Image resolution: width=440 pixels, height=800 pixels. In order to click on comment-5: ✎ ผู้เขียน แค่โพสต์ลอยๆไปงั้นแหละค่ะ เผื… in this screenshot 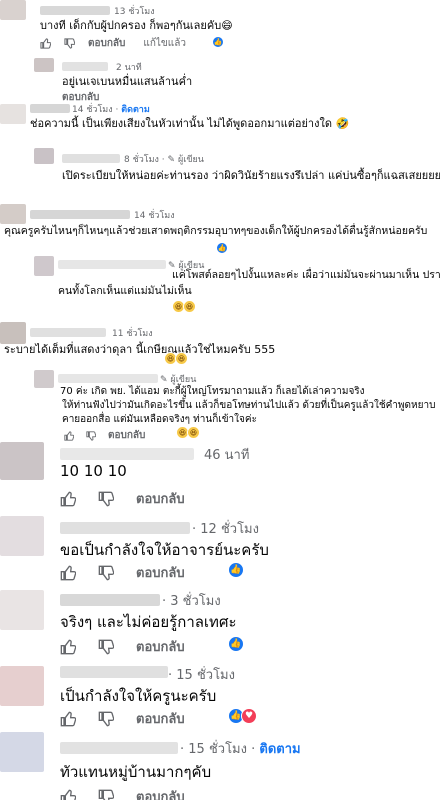, I will do `click(220, 288)`.